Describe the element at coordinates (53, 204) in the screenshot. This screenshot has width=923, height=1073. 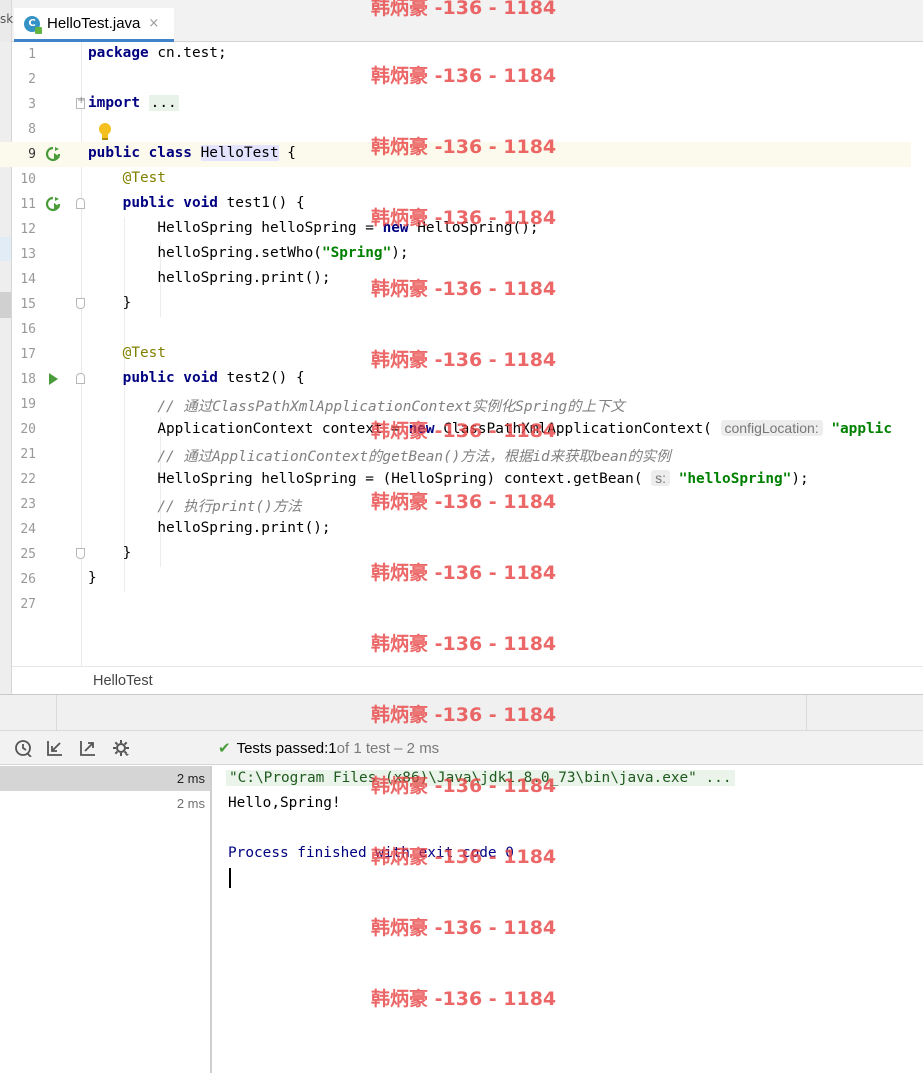
I see `run-test-icon` at that location.